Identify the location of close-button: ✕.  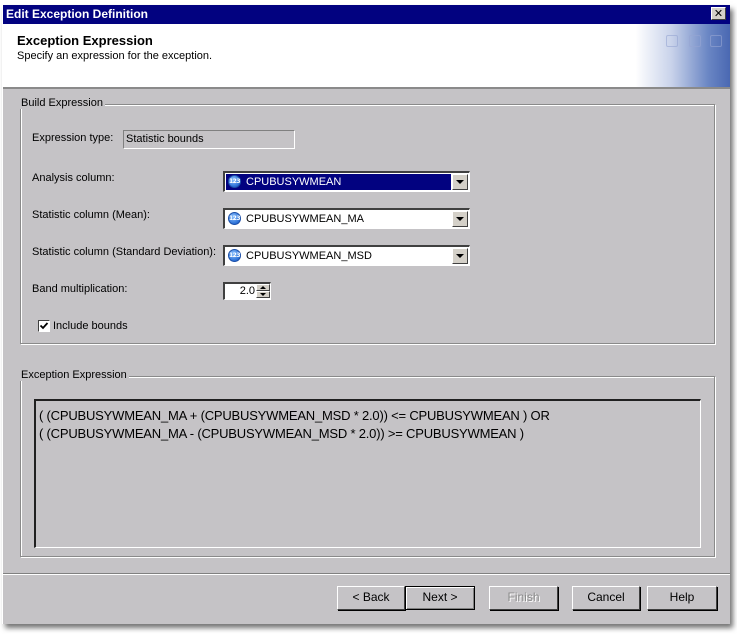
(718, 13).